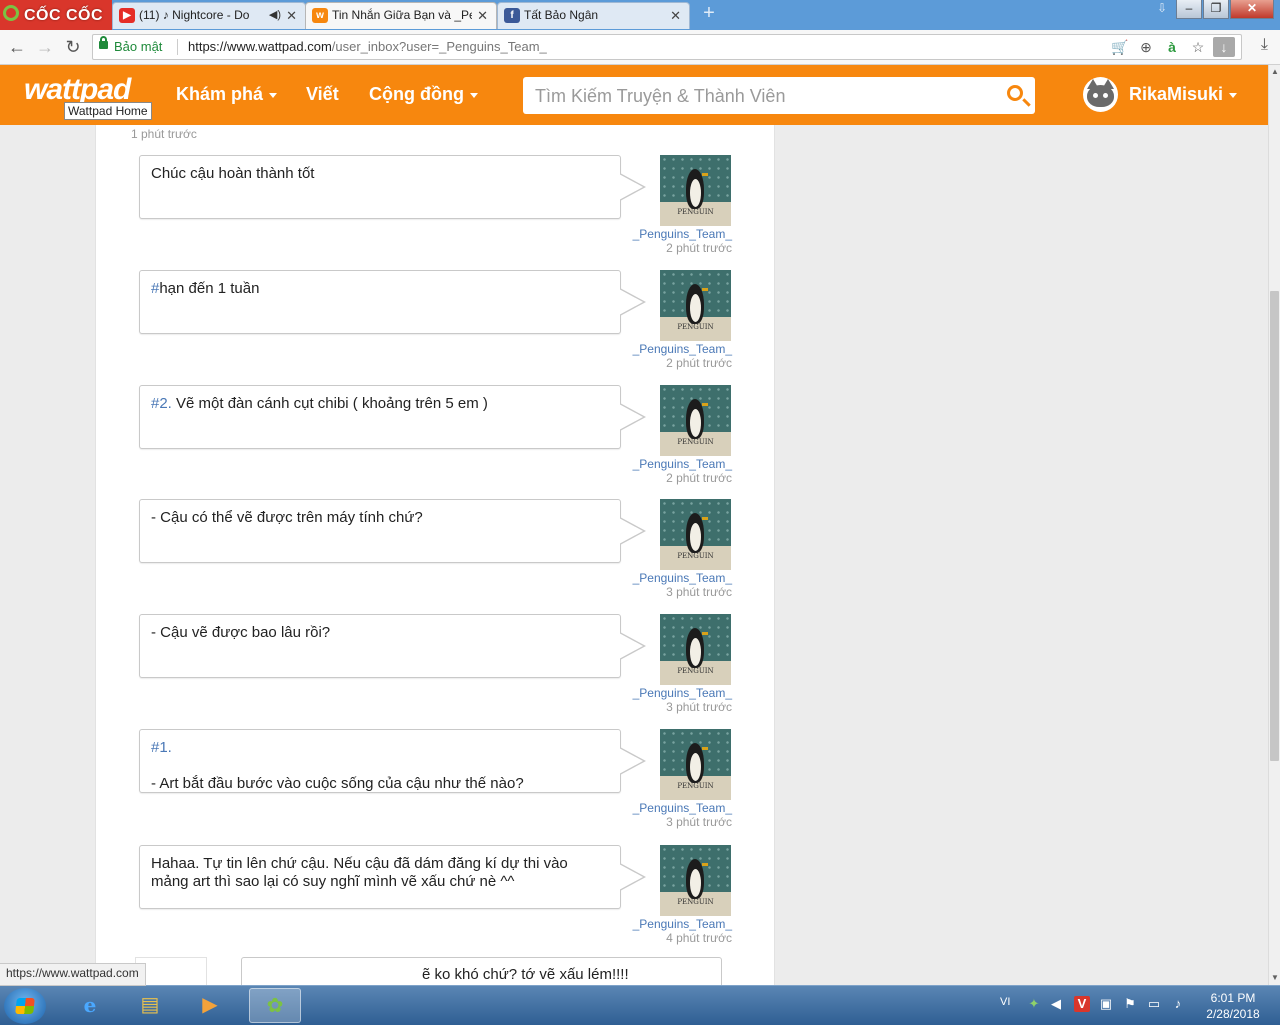 This screenshot has width=1280, height=1025. What do you see at coordinates (1224, 47) in the screenshot?
I see `download-arrow-icon: ↓` at bounding box center [1224, 47].